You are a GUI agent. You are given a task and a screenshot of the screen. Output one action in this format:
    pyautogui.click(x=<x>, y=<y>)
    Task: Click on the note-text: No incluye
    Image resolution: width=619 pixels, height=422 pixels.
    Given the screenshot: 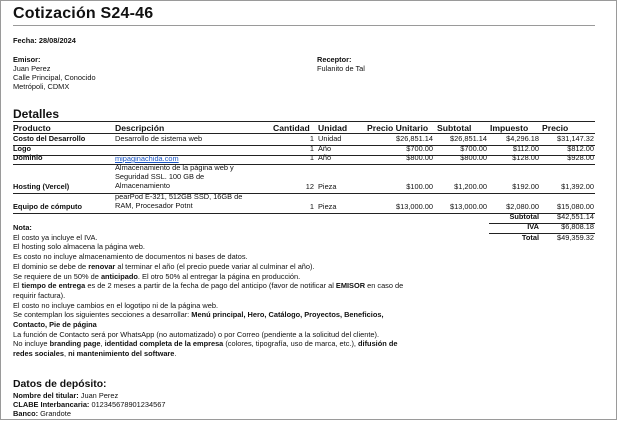 What is the action you would take?
    pyautogui.click(x=31, y=344)
    